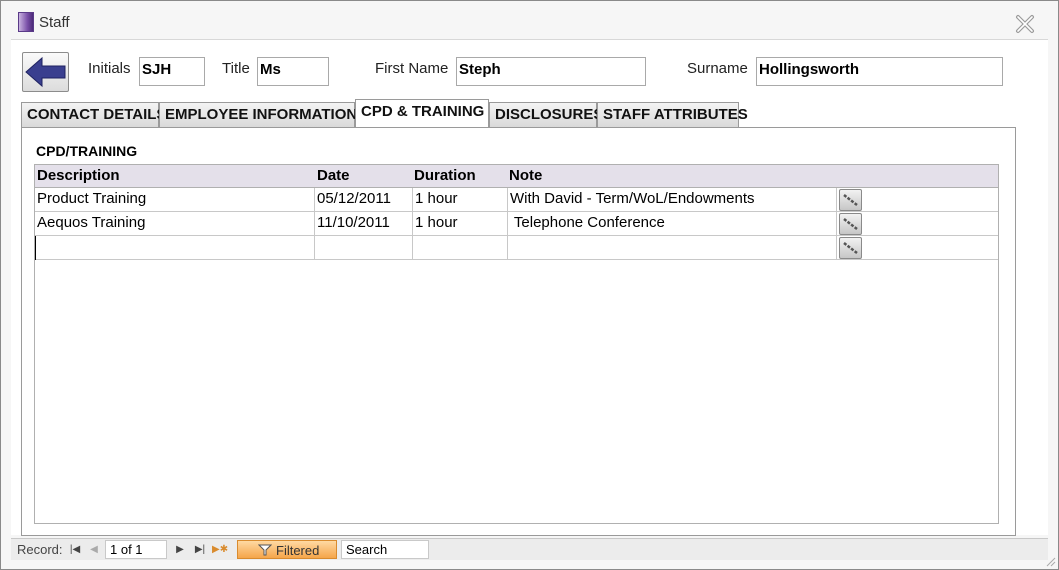 Image resolution: width=1059 pixels, height=570 pixels. What do you see at coordinates (364, 224) in the screenshot?
I see `date-cell: 11/10/2011` at bounding box center [364, 224].